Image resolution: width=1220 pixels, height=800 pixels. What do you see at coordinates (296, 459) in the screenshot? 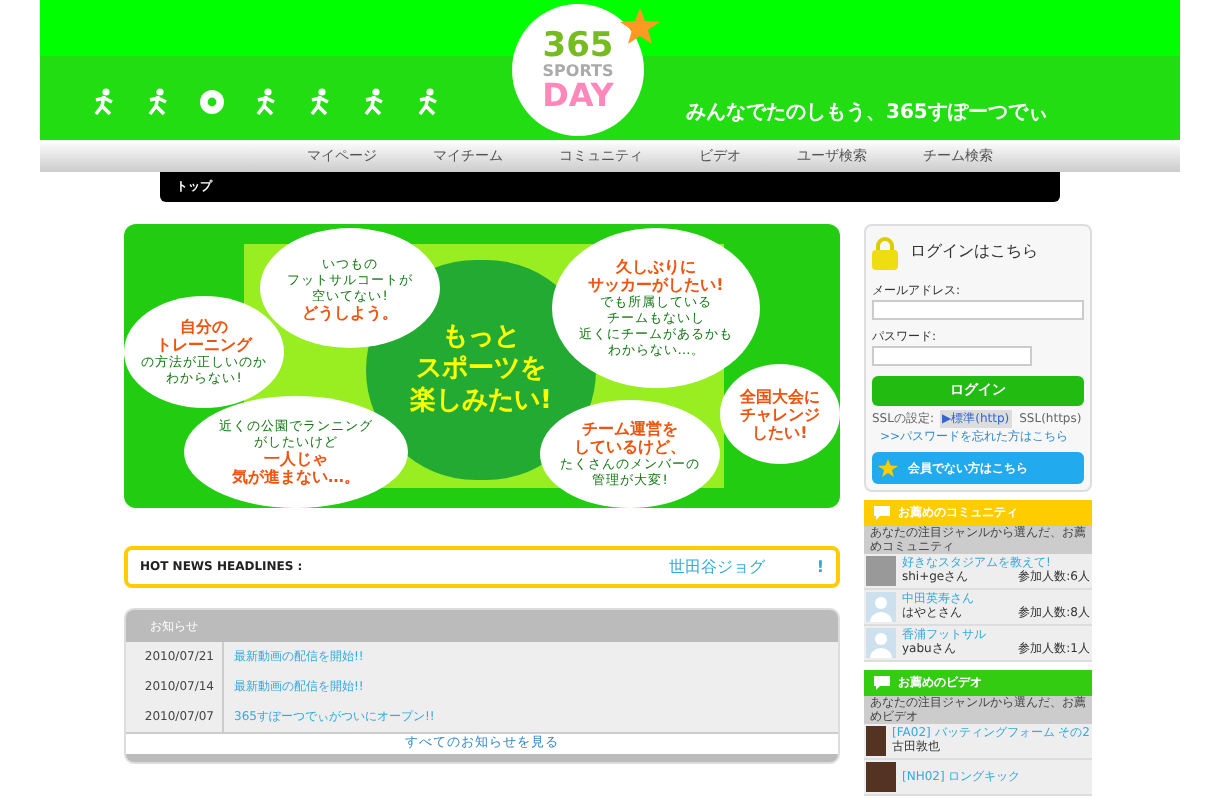
I see `bubble-text: 一人じゃ` at bounding box center [296, 459].